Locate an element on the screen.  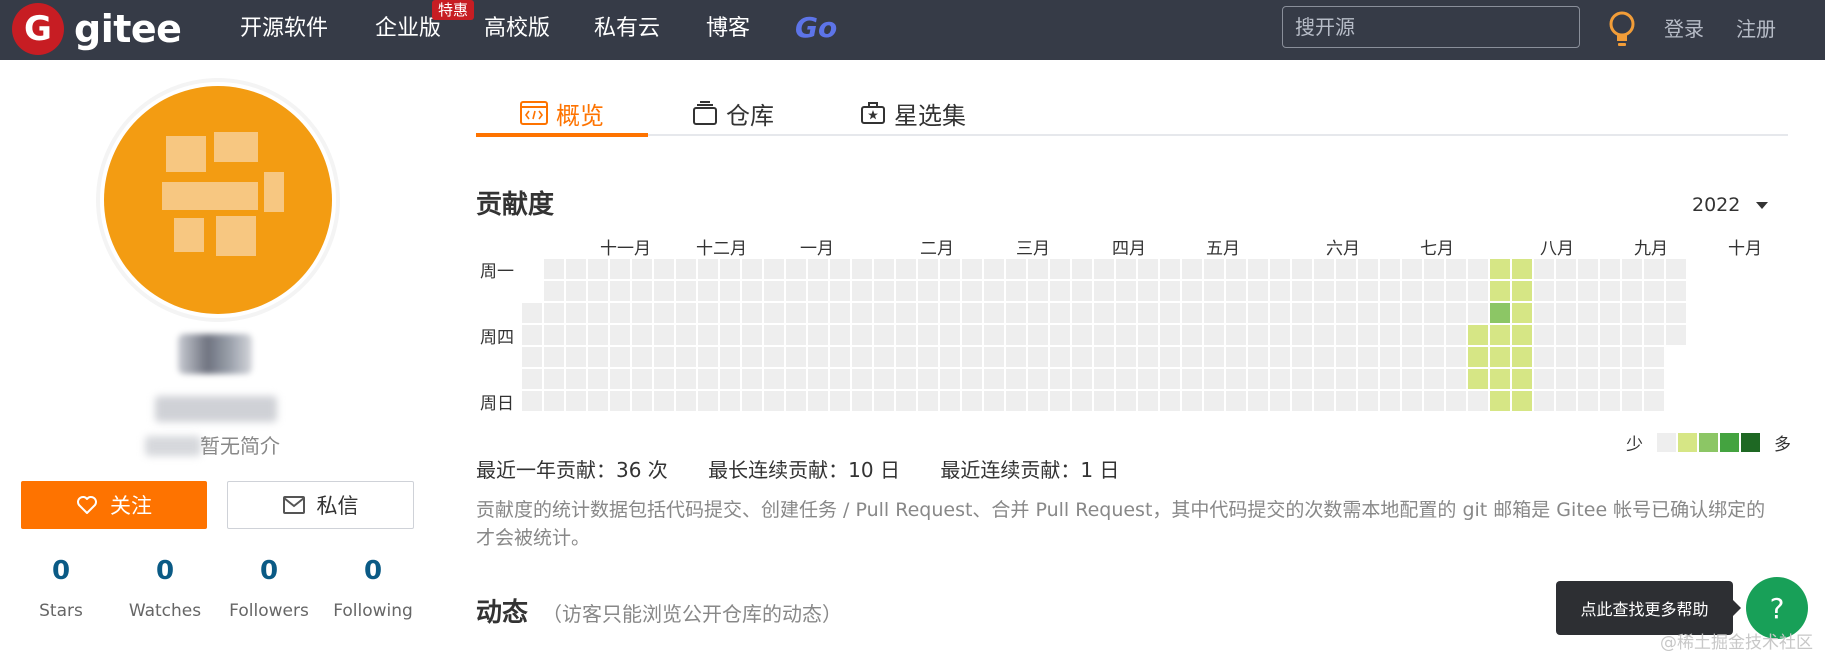
search-input is located at coordinates (1431, 27).